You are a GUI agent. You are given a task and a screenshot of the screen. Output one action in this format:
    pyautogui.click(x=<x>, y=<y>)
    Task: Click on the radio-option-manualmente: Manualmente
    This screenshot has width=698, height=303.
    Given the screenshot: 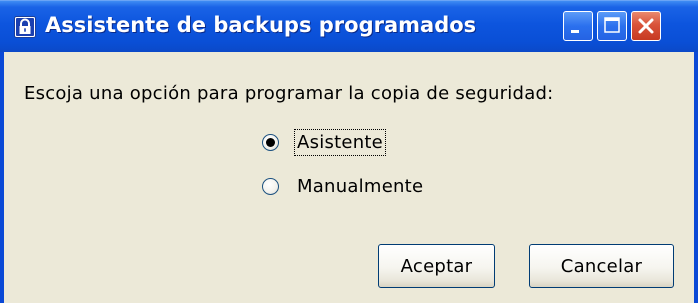 What is the action you would take?
    pyautogui.click(x=343, y=186)
    